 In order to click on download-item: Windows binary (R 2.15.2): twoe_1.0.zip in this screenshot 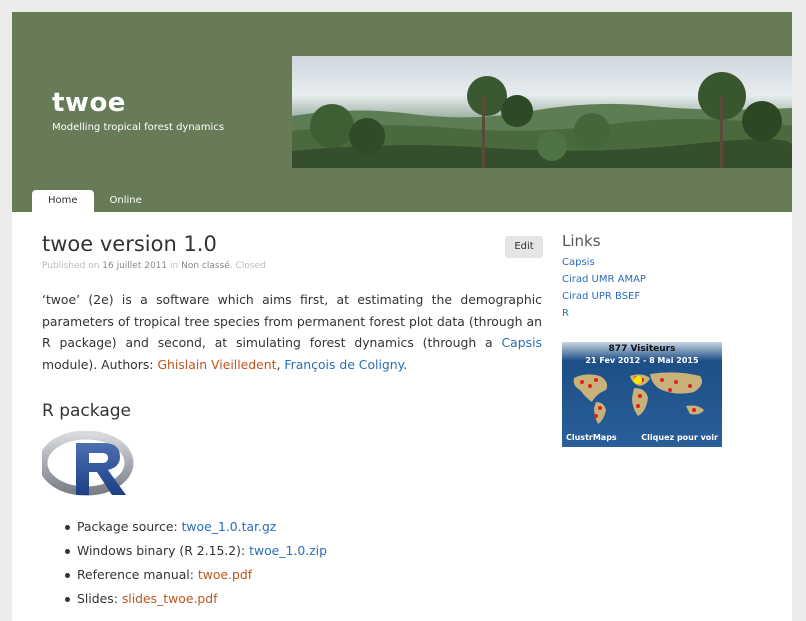, I will do `click(303, 551)`.